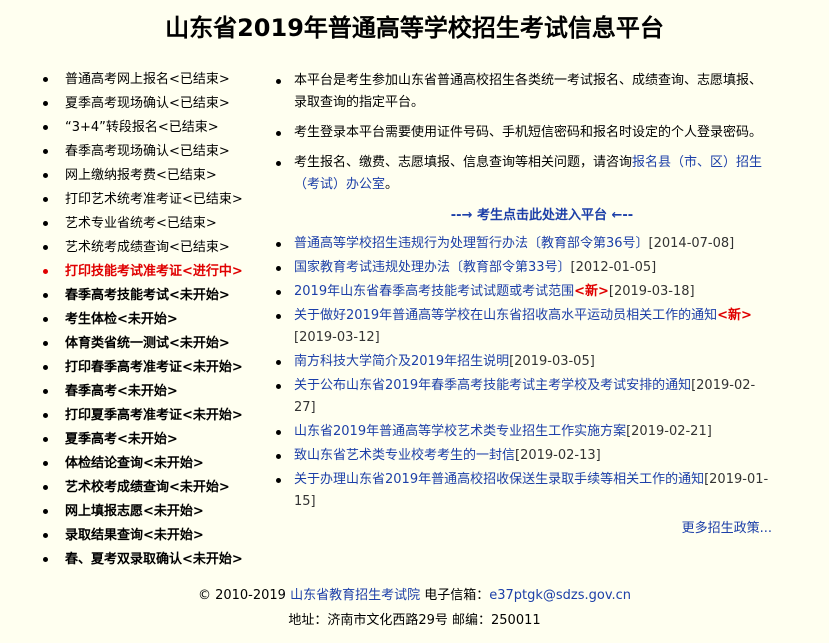 The image size is (829, 643). What do you see at coordinates (613, 267) in the screenshot?
I see `news-date: [2012-01-05]` at bounding box center [613, 267].